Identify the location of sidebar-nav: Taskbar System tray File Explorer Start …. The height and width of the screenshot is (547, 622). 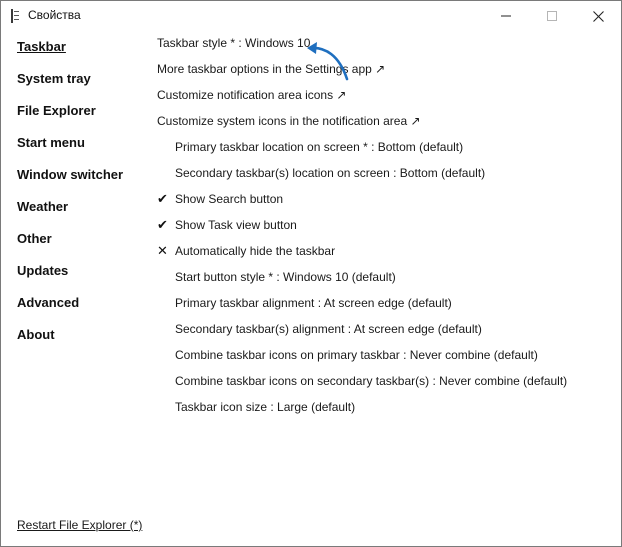
(82, 199).